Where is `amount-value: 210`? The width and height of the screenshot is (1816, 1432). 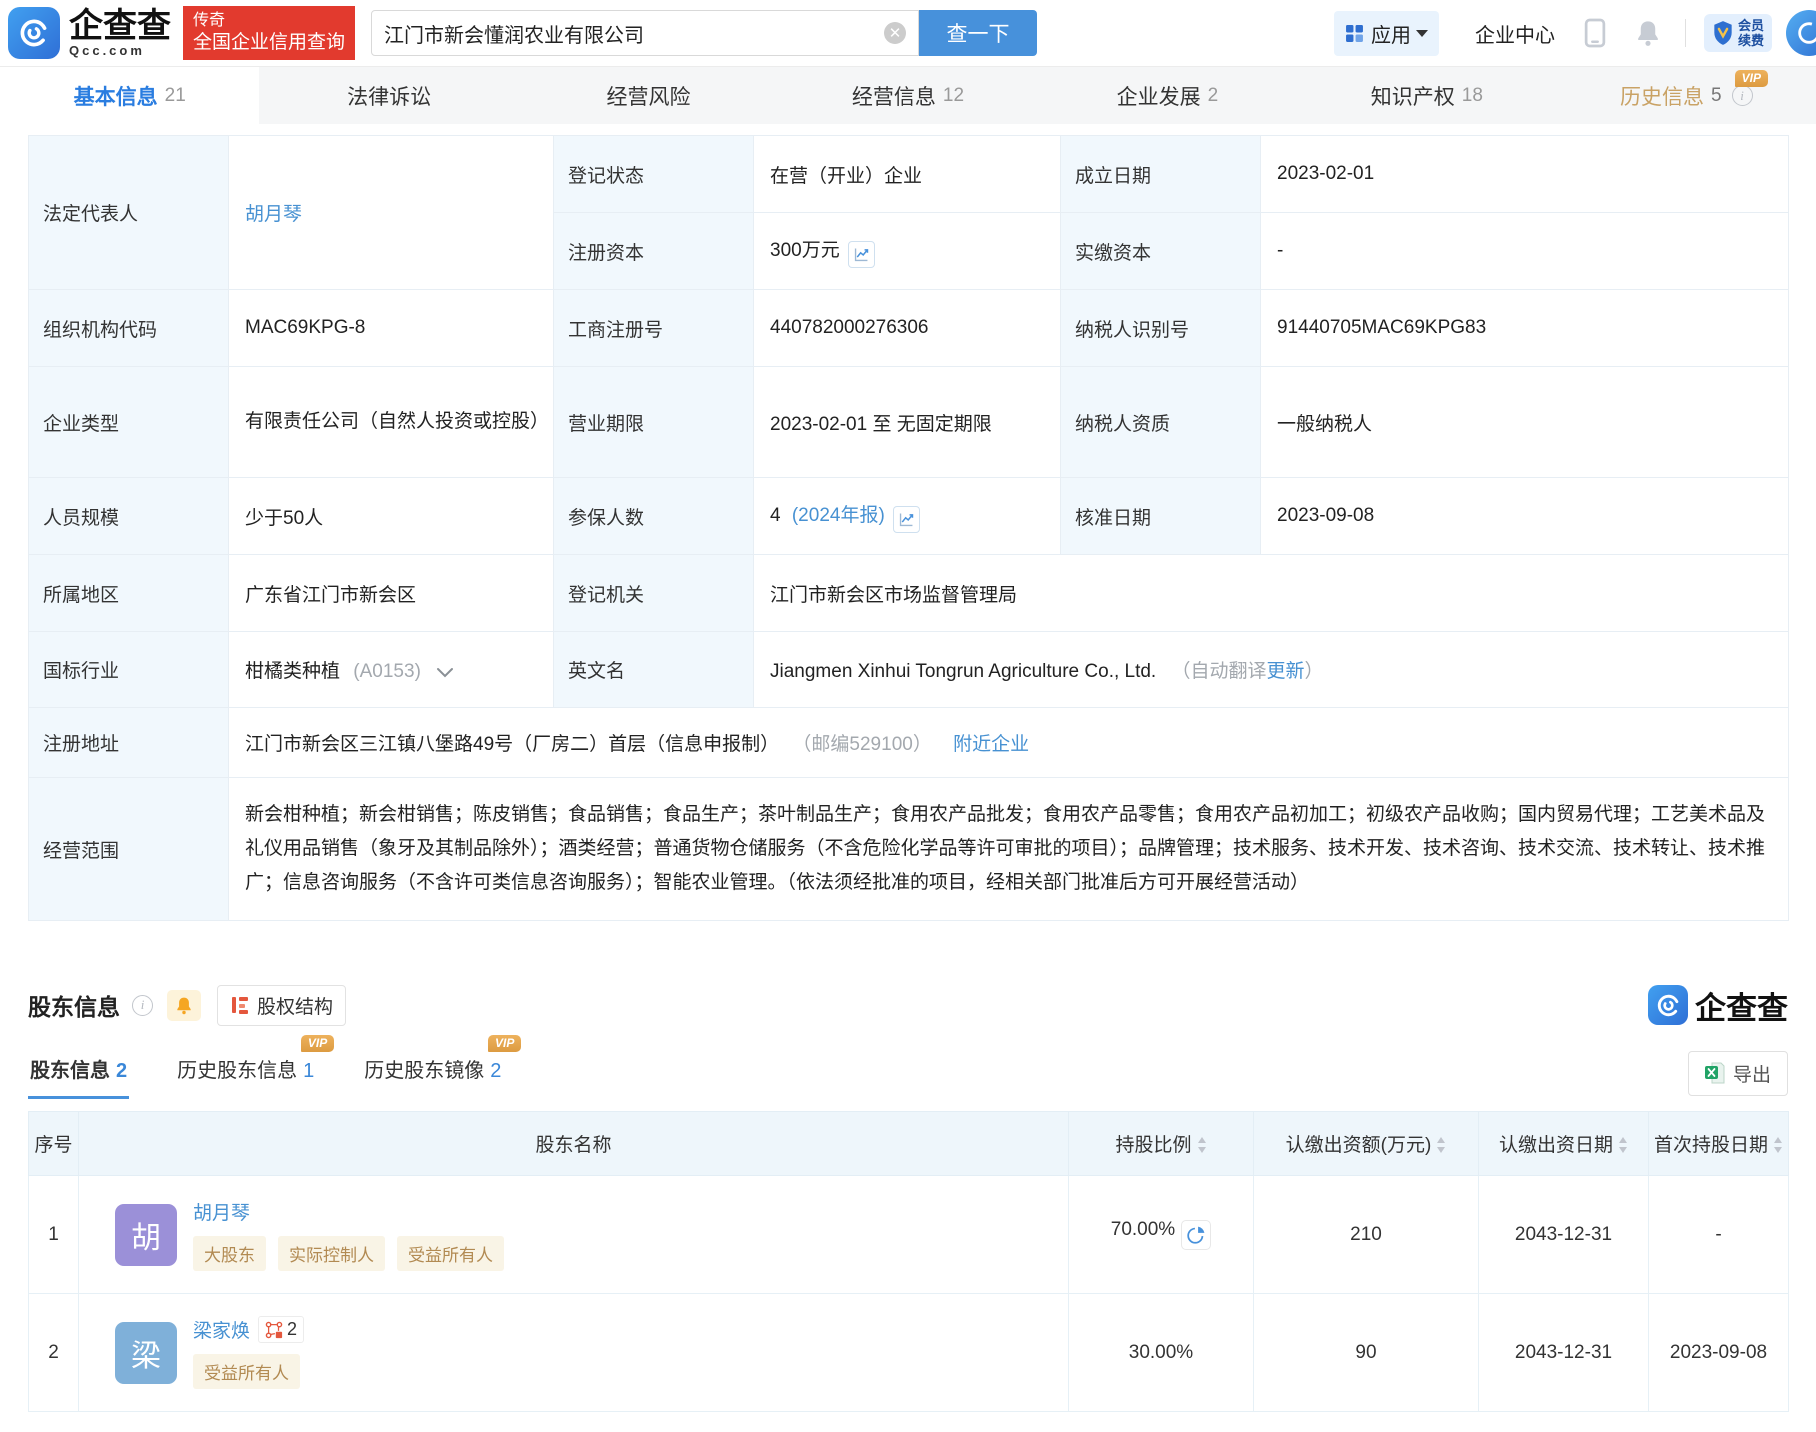
amount-value: 210 is located at coordinates (1366, 1234).